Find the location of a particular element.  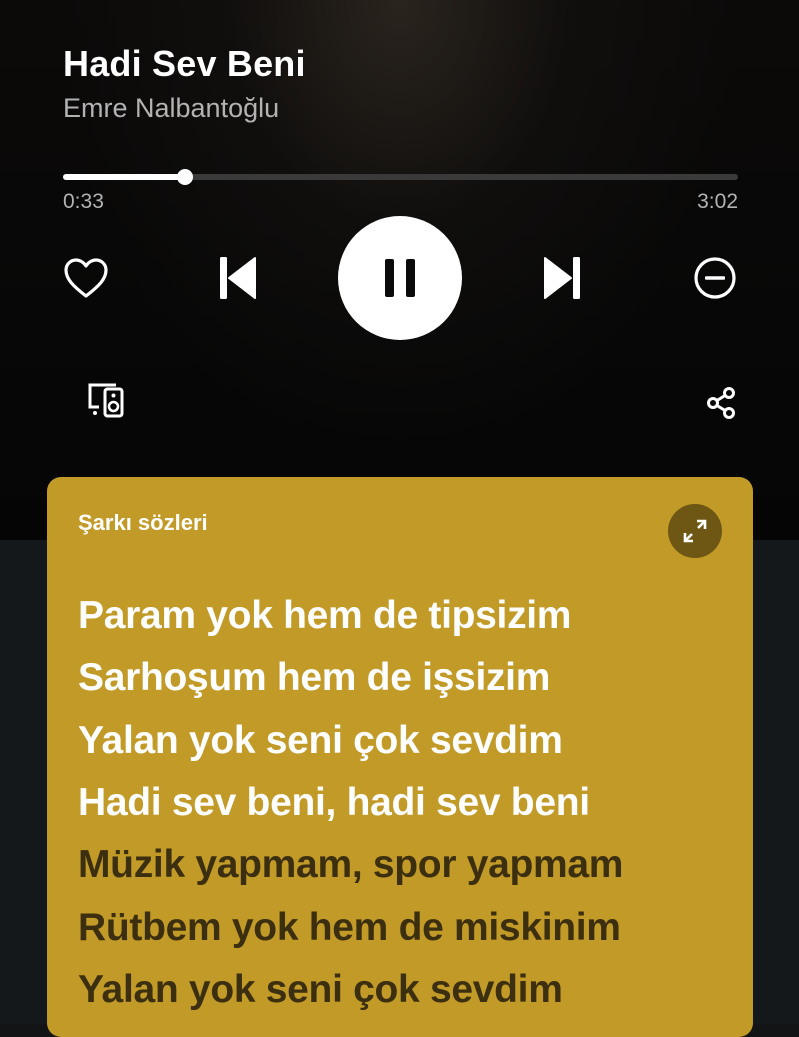

expand-icon is located at coordinates (695, 531).